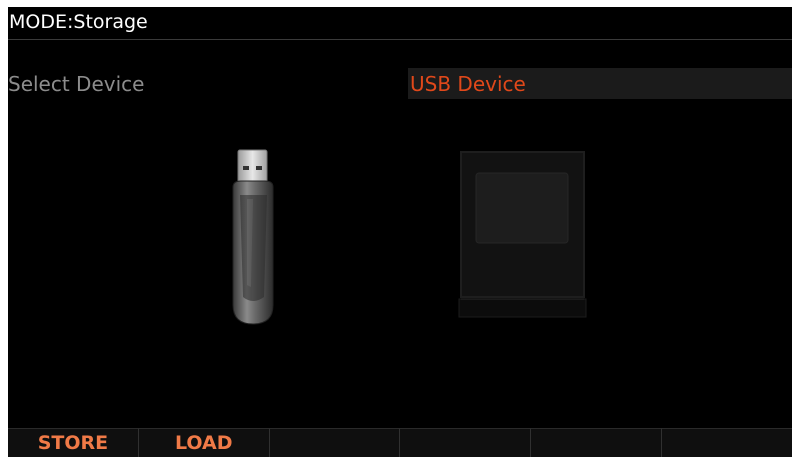  Describe the element at coordinates (73, 442) in the screenshot. I see `softkey-store: STORE` at that location.